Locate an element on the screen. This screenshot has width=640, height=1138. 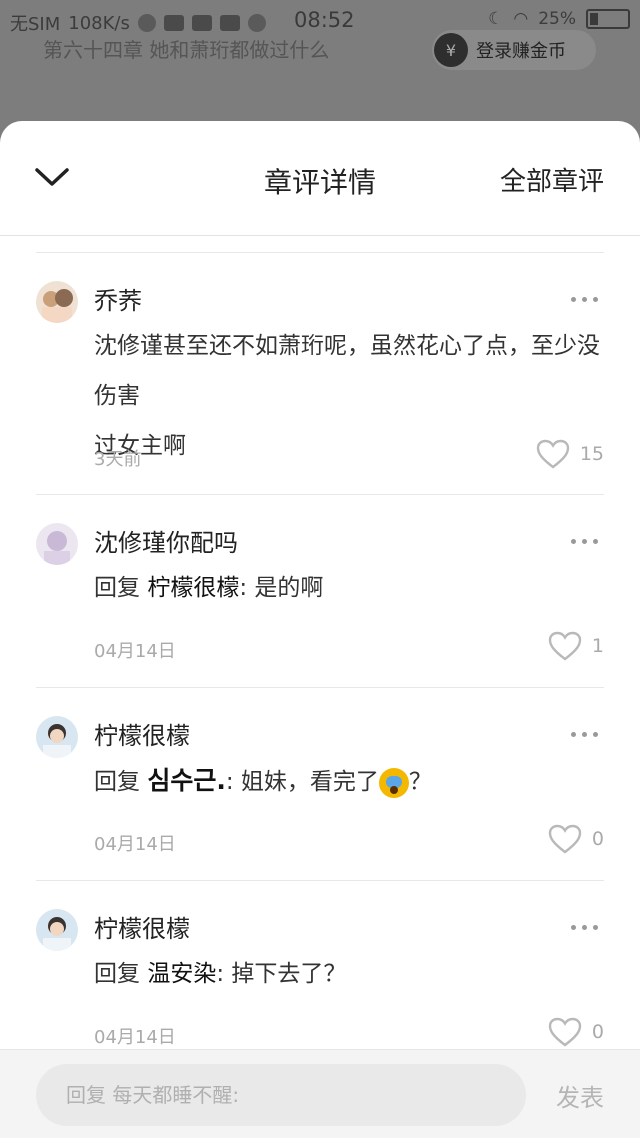
comment-item: 柠檬很檬 回复 温安染: 掉下去了？ 04月14日 0 is located at coordinates (320, 977).